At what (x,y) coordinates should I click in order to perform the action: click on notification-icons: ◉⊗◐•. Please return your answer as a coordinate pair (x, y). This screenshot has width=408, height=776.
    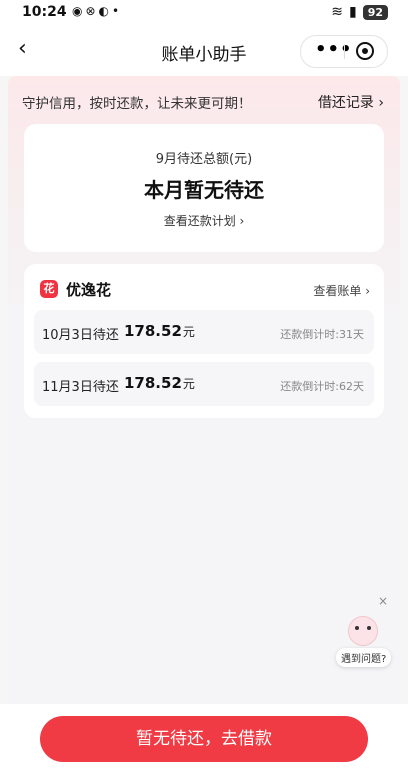
    Looking at the image, I should click on (97, 11).